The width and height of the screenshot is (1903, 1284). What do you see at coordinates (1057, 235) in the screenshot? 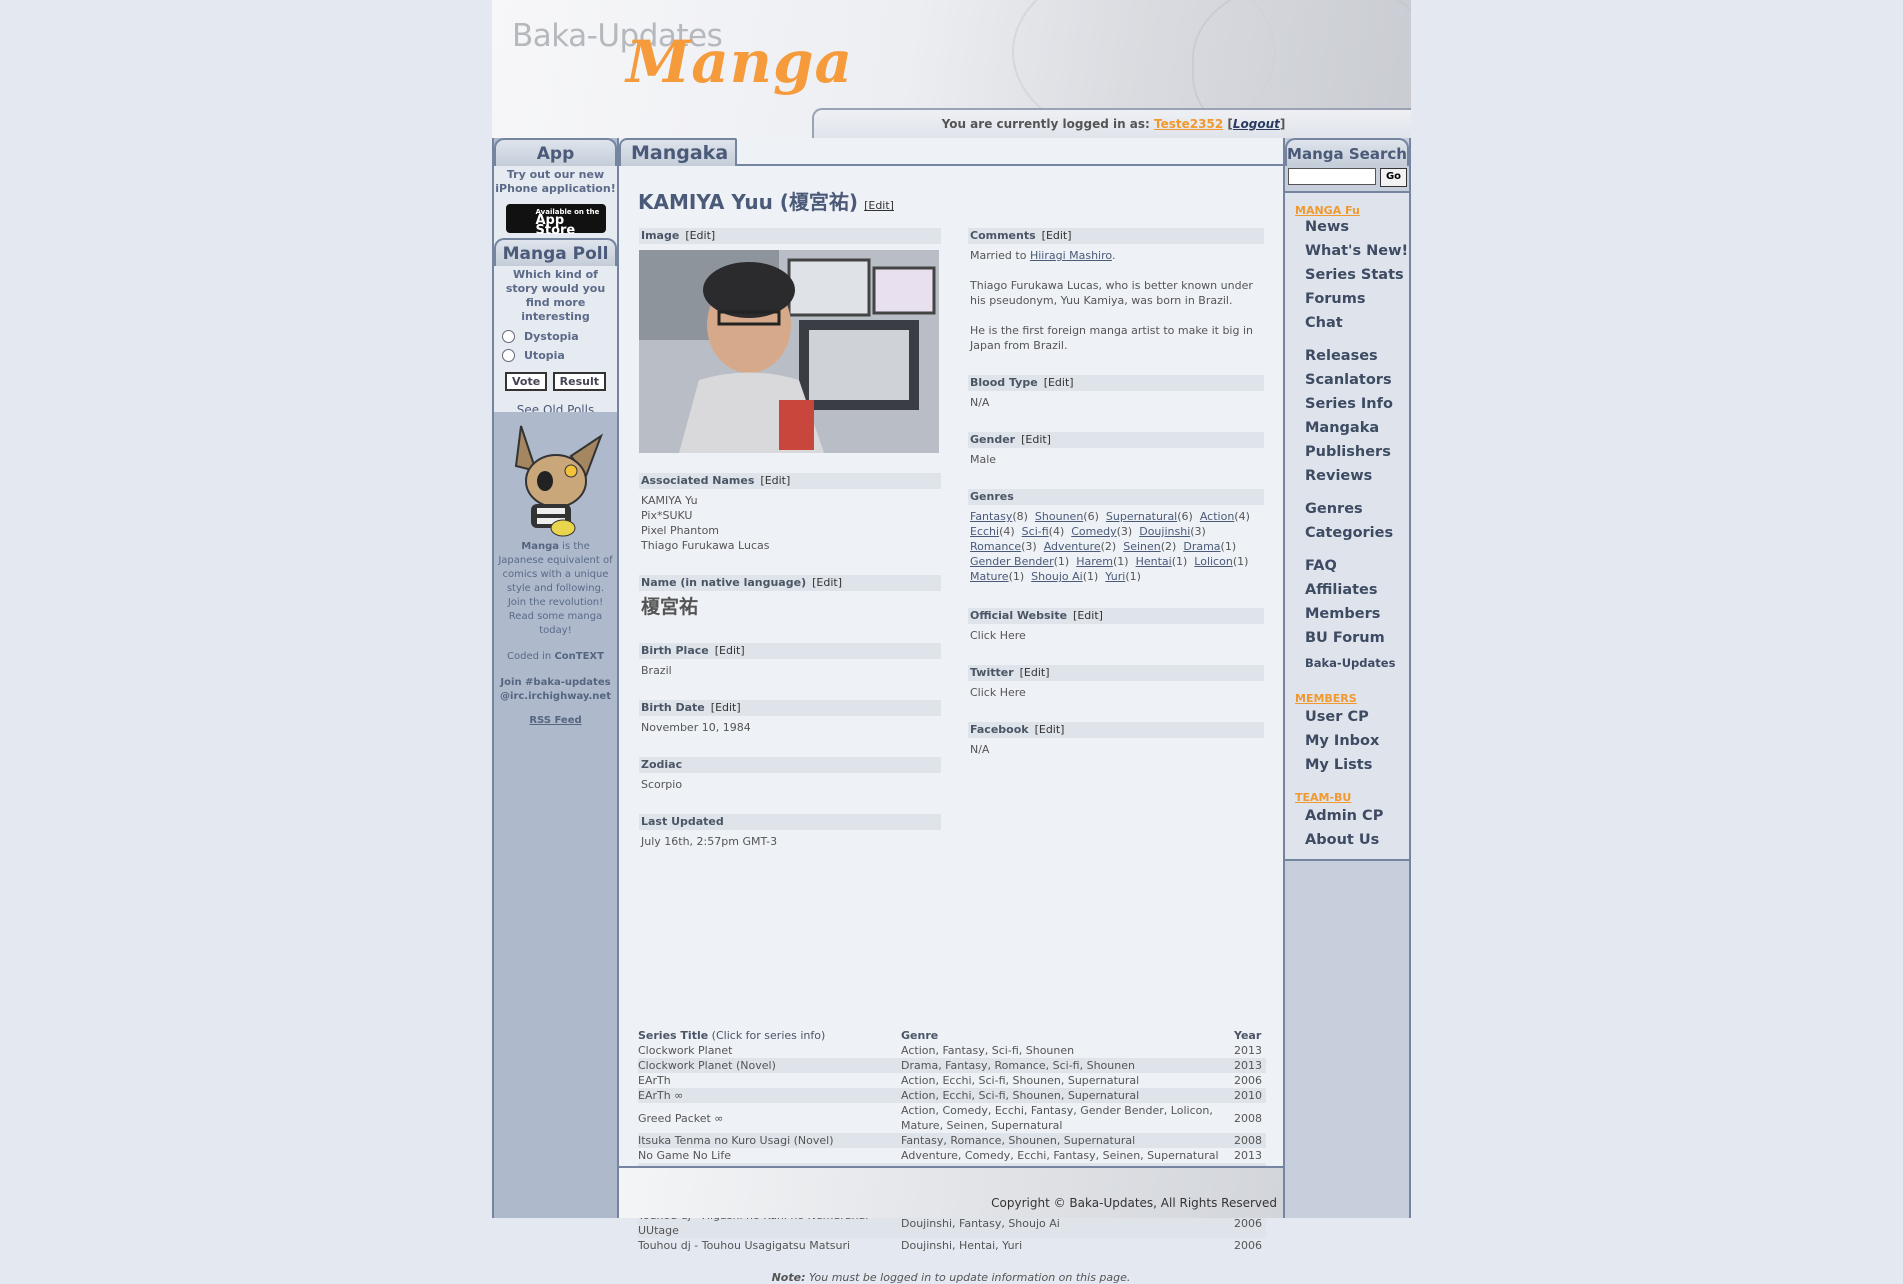
I see `edit-comments-link: [Edit]` at bounding box center [1057, 235].